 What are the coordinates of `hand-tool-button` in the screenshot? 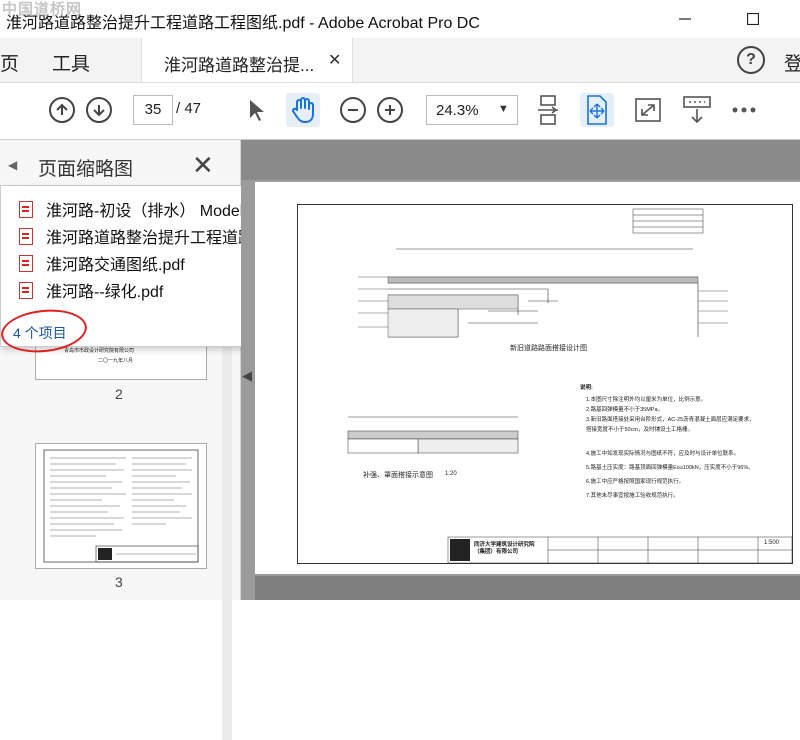 It's located at (303, 110).